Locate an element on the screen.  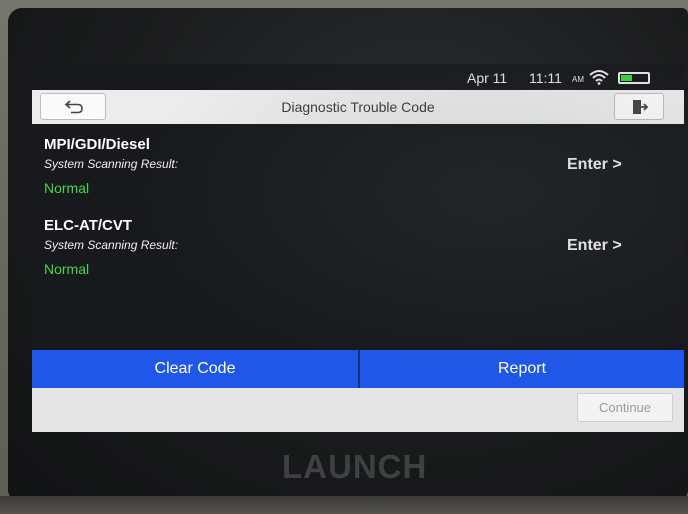
exit-button is located at coordinates (639, 106).